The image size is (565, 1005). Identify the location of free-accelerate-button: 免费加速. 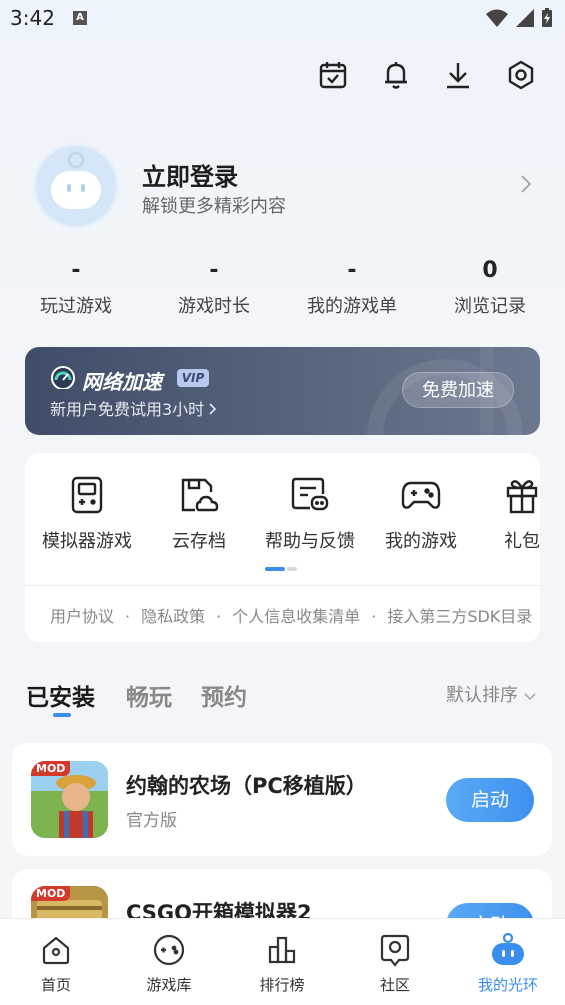
(458, 390).